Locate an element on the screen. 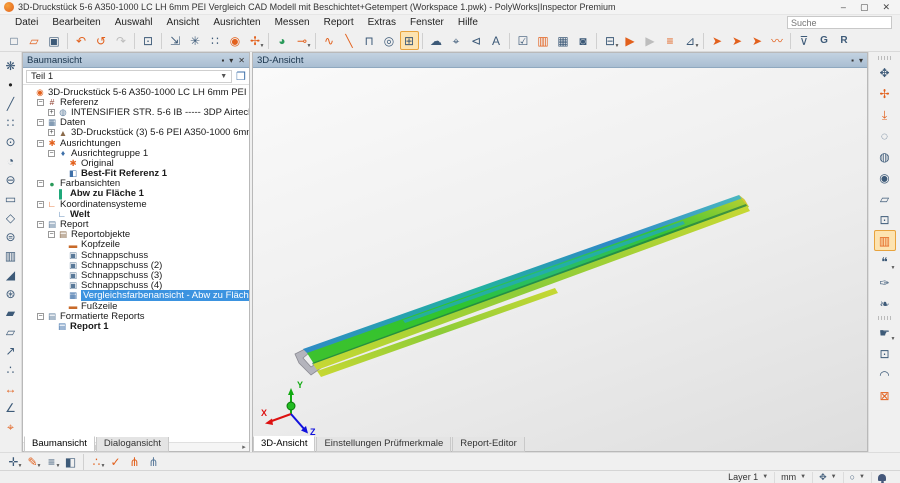 Image resolution: width=900 pixels, height=483 pixels. colormap-callout-icon: ❝ ▼ is located at coordinates (885, 261).